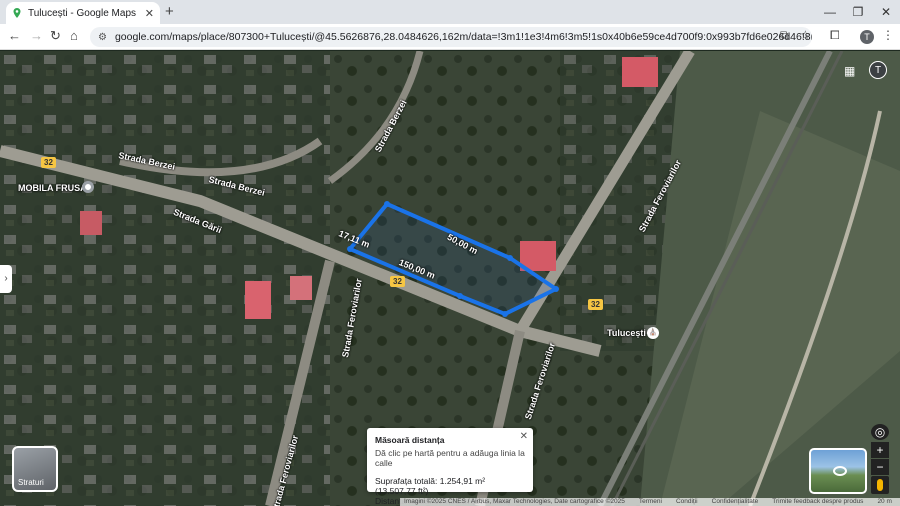  Describe the element at coordinates (410, 440) in the screenshot. I see `measure-title: Măsoară distanța` at that location.